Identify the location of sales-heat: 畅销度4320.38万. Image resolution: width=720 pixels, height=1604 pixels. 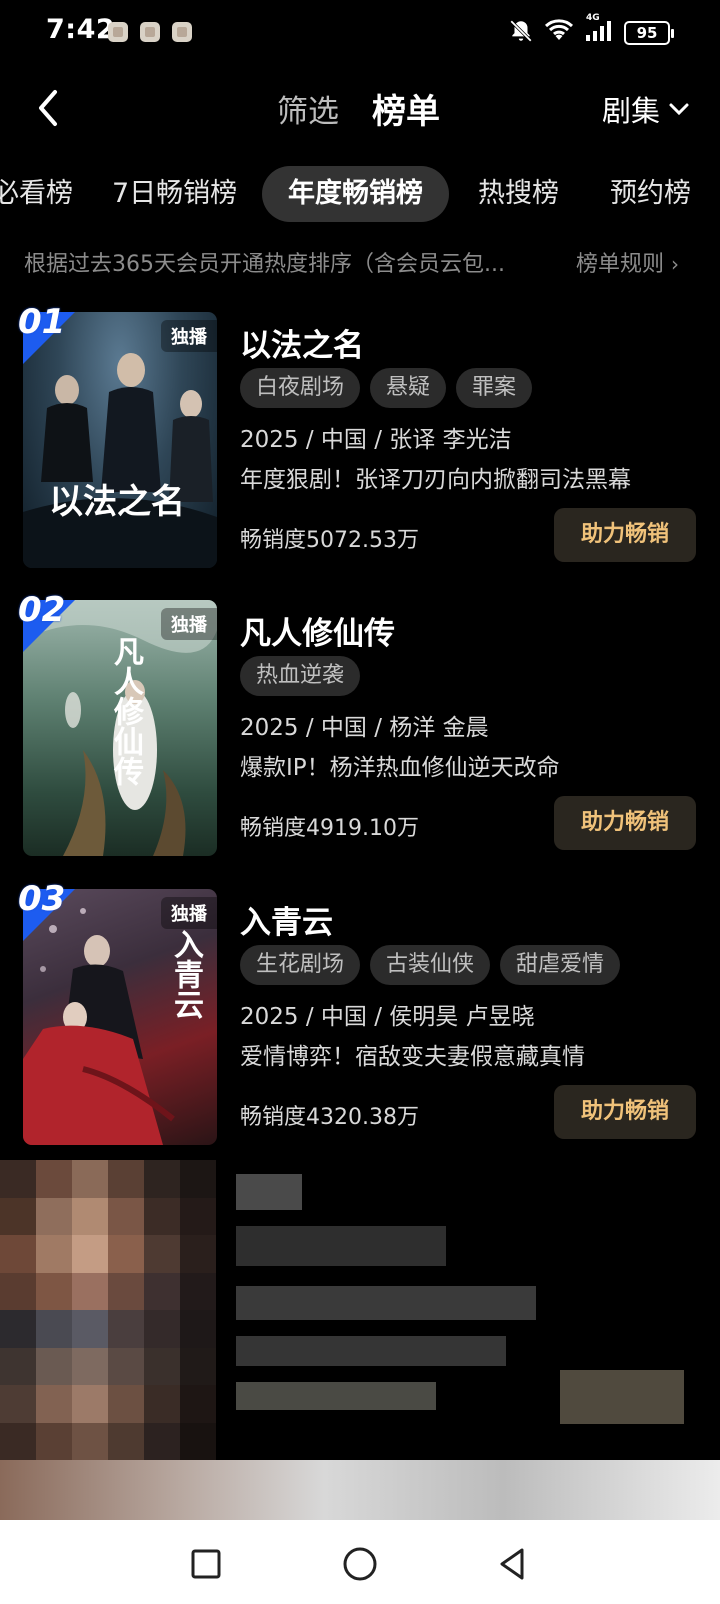
(329, 1117).